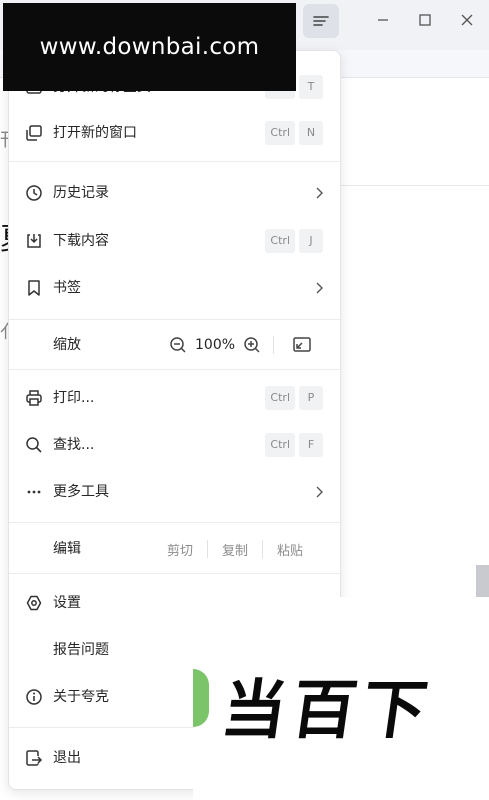  What do you see at coordinates (34, 758) in the screenshot?
I see `exit-icon` at bounding box center [34, 758].